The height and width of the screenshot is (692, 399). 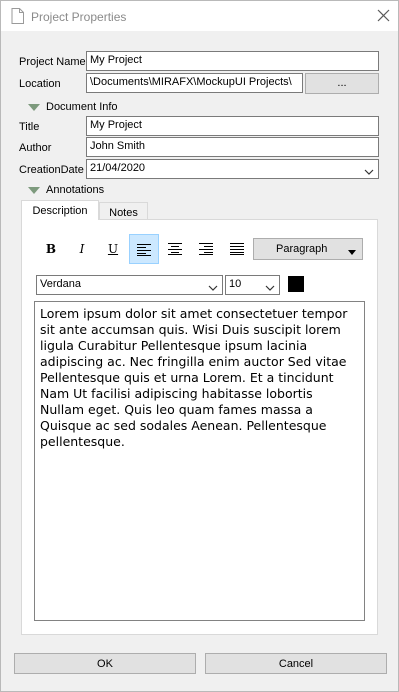 I want to click on tab-description: Description, so click(x=60, y=210).